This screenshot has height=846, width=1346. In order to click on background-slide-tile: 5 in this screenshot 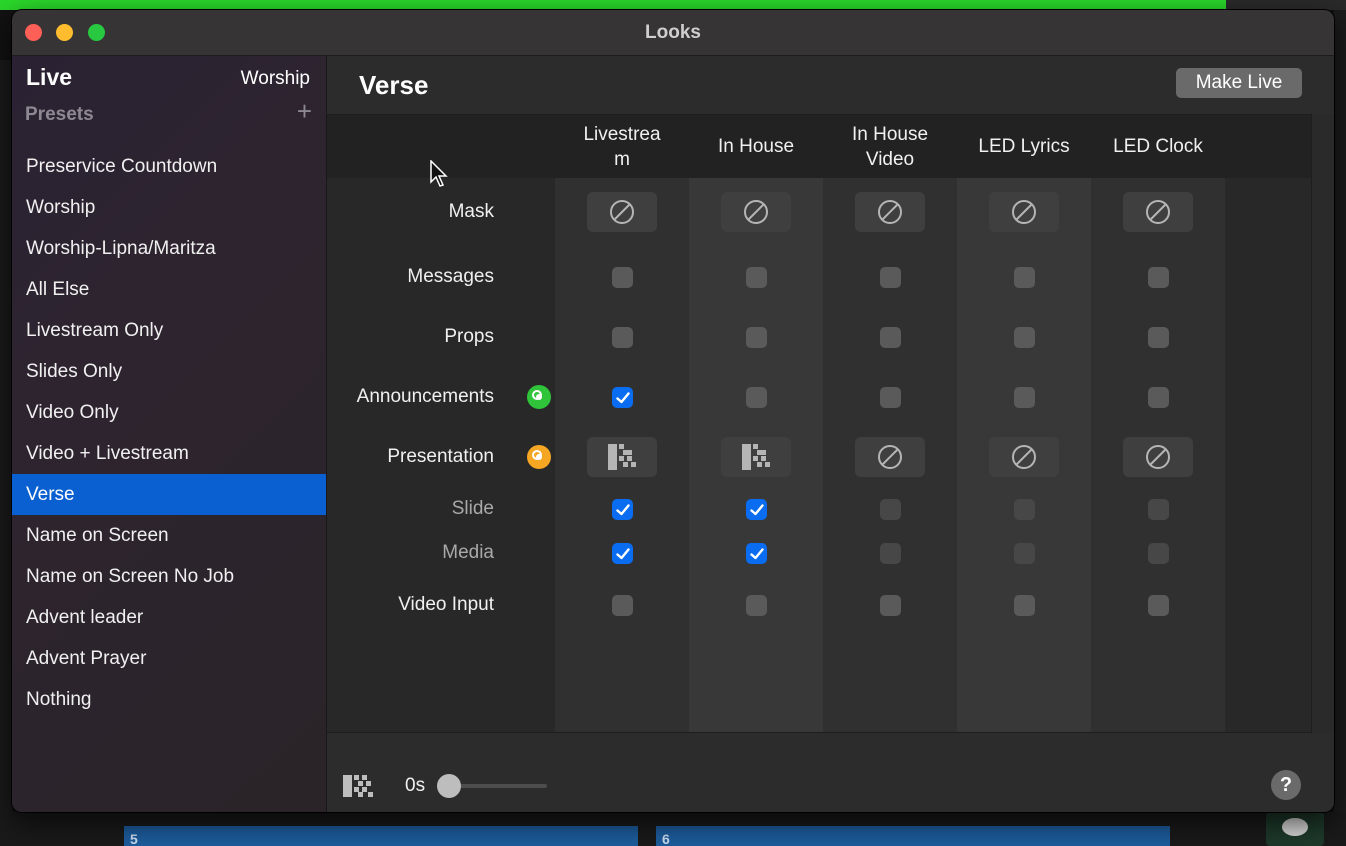, I will do `click(381, 836)`.